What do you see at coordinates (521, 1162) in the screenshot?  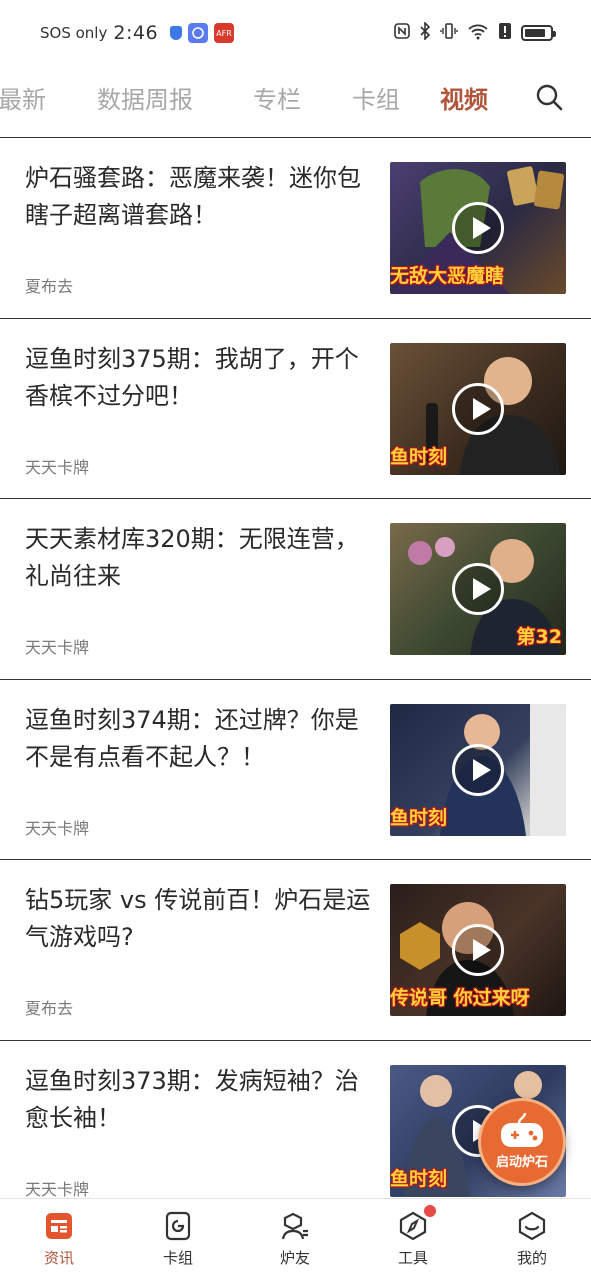 I see `launch-button-label: 启动炉石` at bounding box center [521, 1162].